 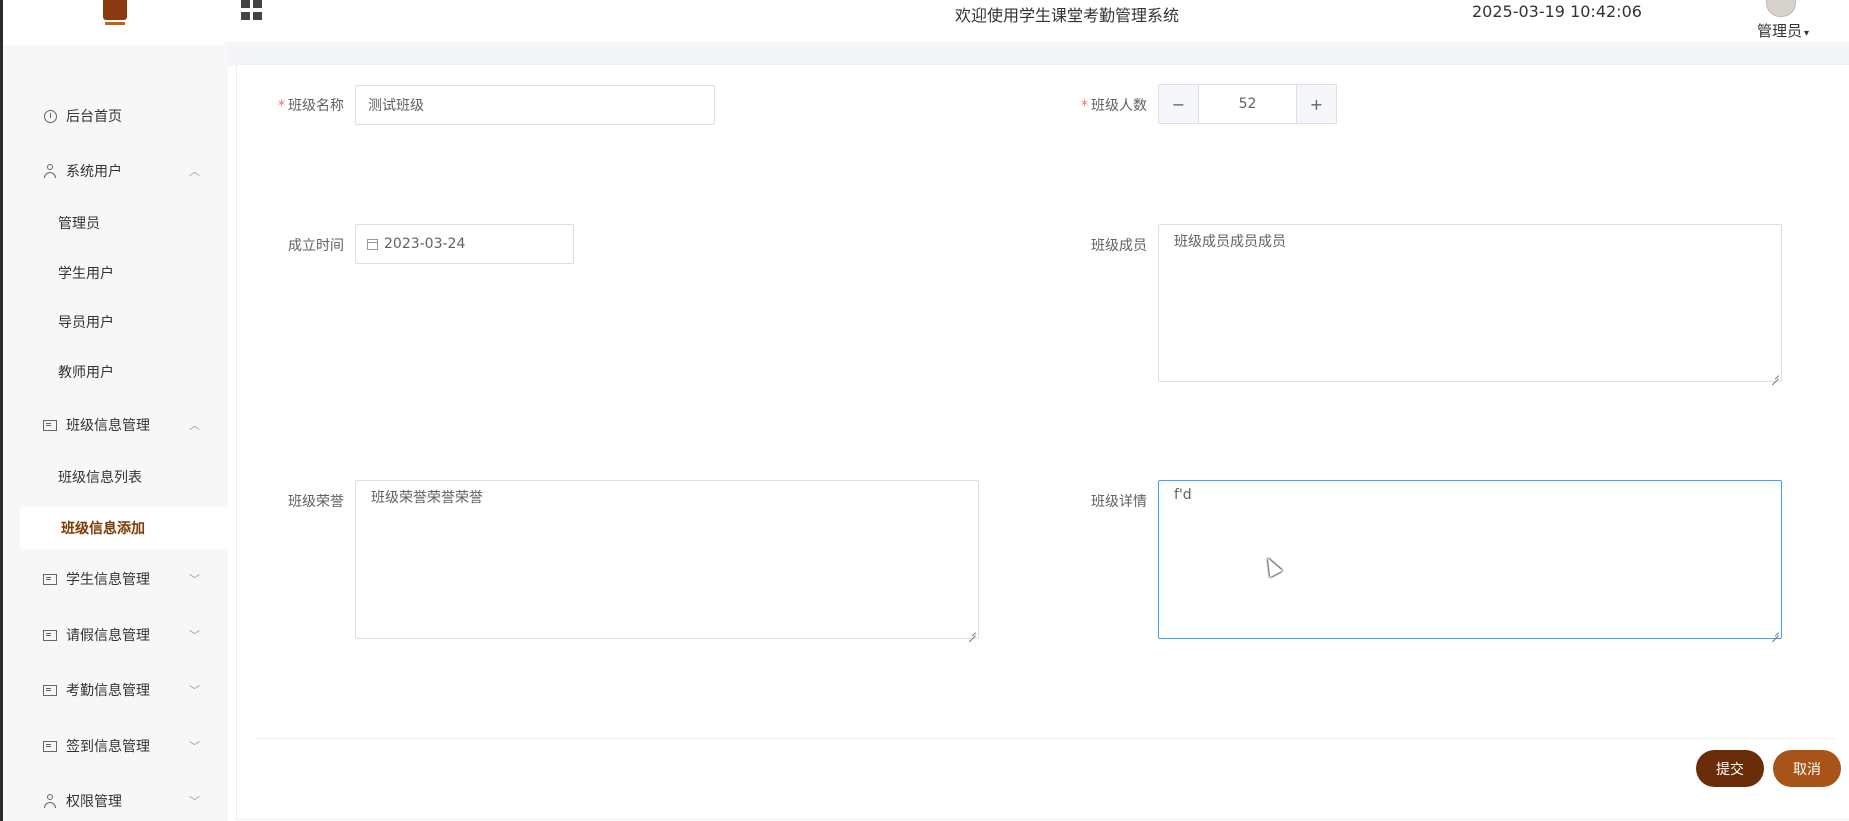 What do you see at coordinates (1119, 502) in the screenshot?
I see `details-label: 班级详情` at bounding box center [1119, 502].